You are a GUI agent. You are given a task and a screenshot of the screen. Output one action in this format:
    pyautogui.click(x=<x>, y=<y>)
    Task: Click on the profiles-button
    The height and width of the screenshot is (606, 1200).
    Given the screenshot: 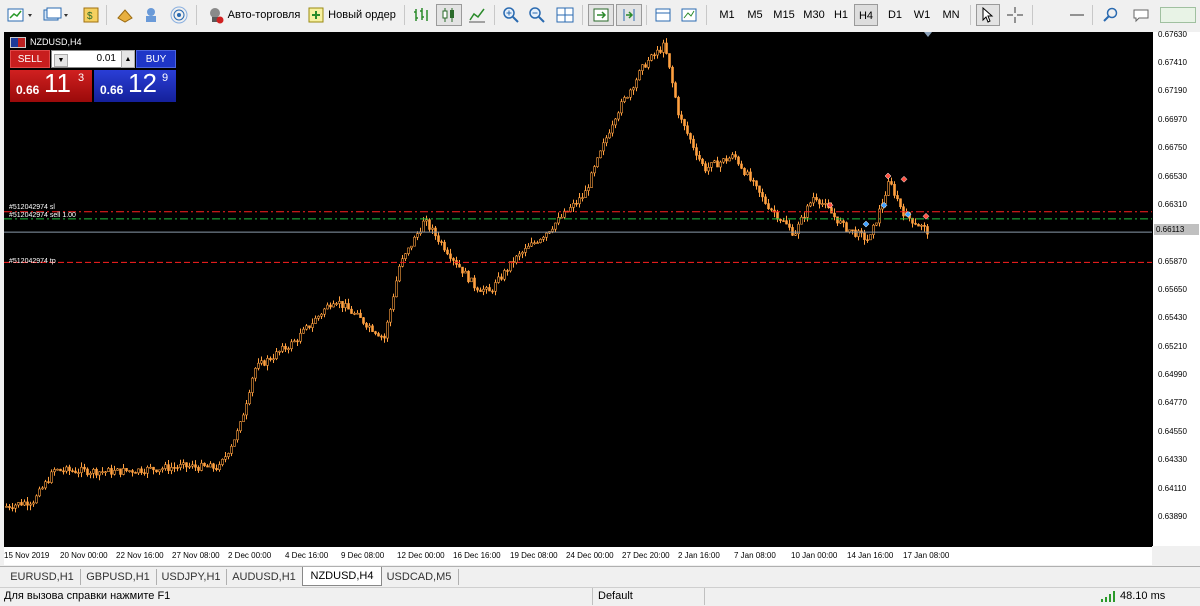 What is the action you would take?
    pyautogui.click(x=57, y=15)
    